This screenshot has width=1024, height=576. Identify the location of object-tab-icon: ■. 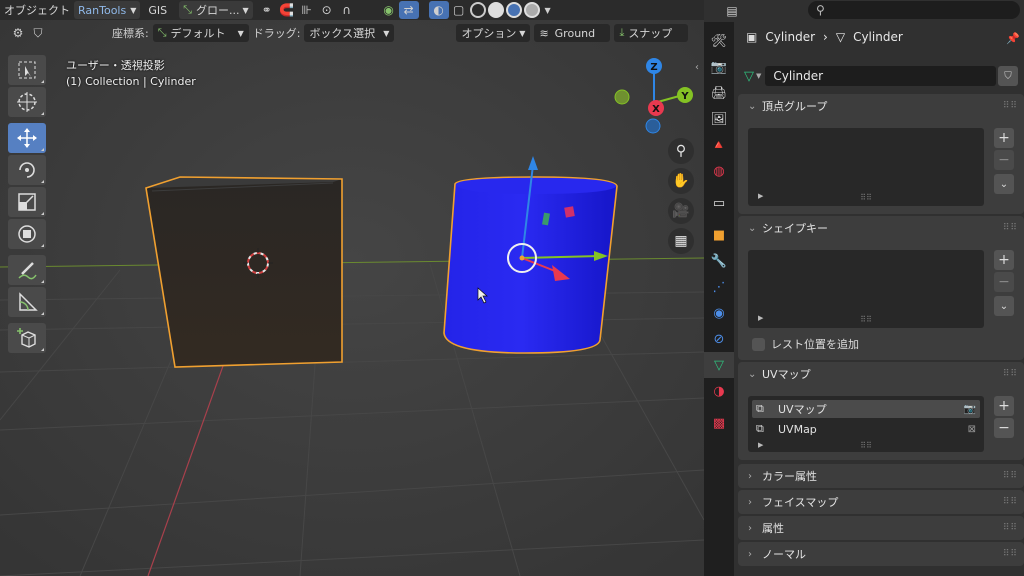
(719, 235).